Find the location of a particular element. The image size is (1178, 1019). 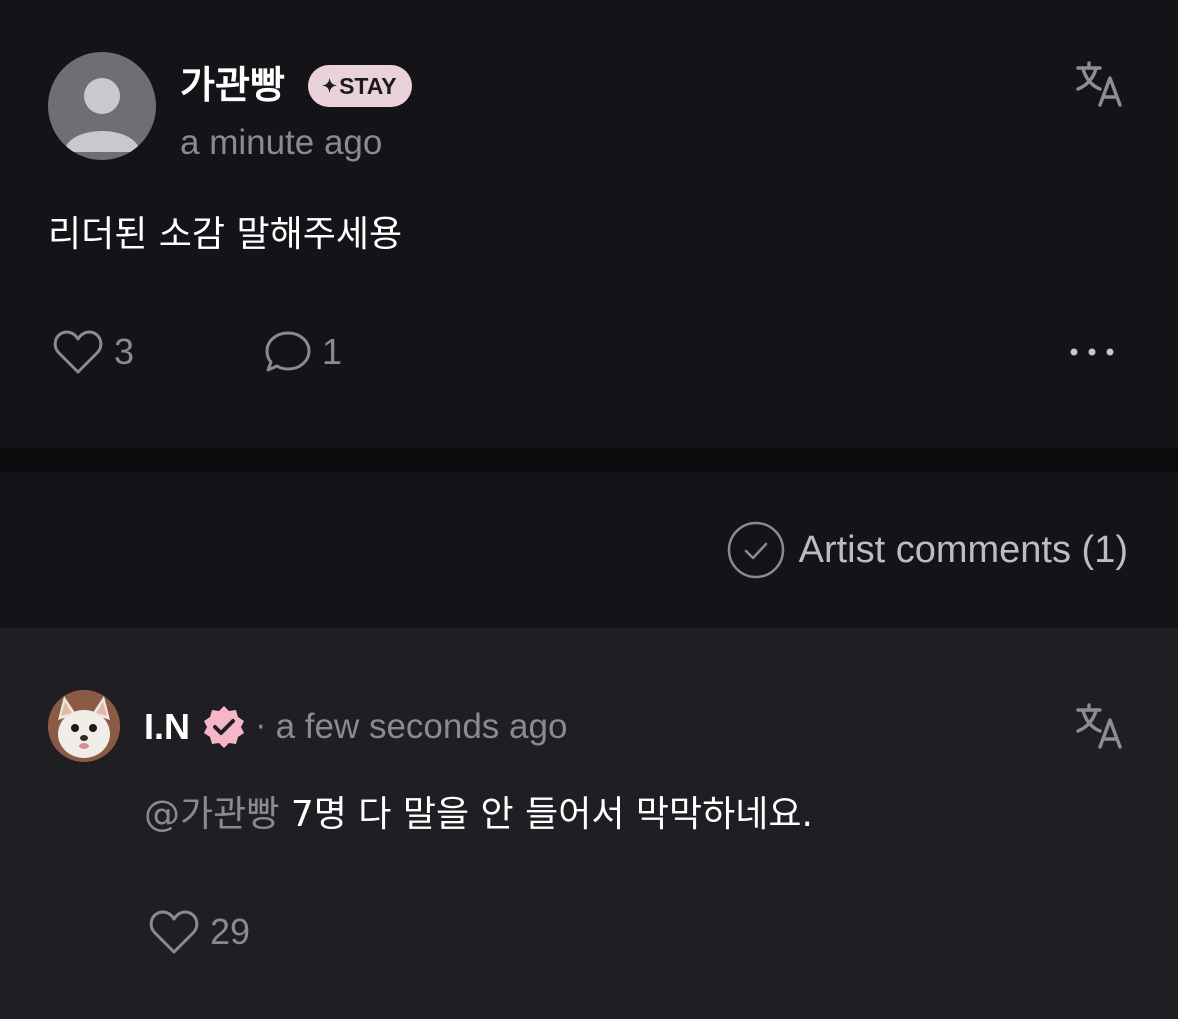

comment-count: 1 is located at coordinates (332, 351).